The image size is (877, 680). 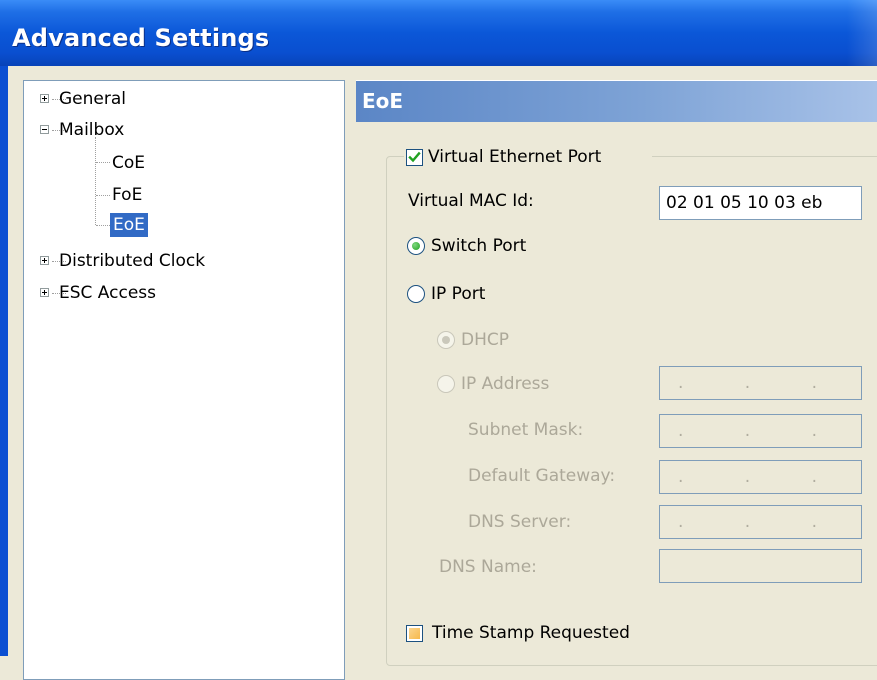 I want to click on tree-item-label: FoE, so click(x=127, y=195).